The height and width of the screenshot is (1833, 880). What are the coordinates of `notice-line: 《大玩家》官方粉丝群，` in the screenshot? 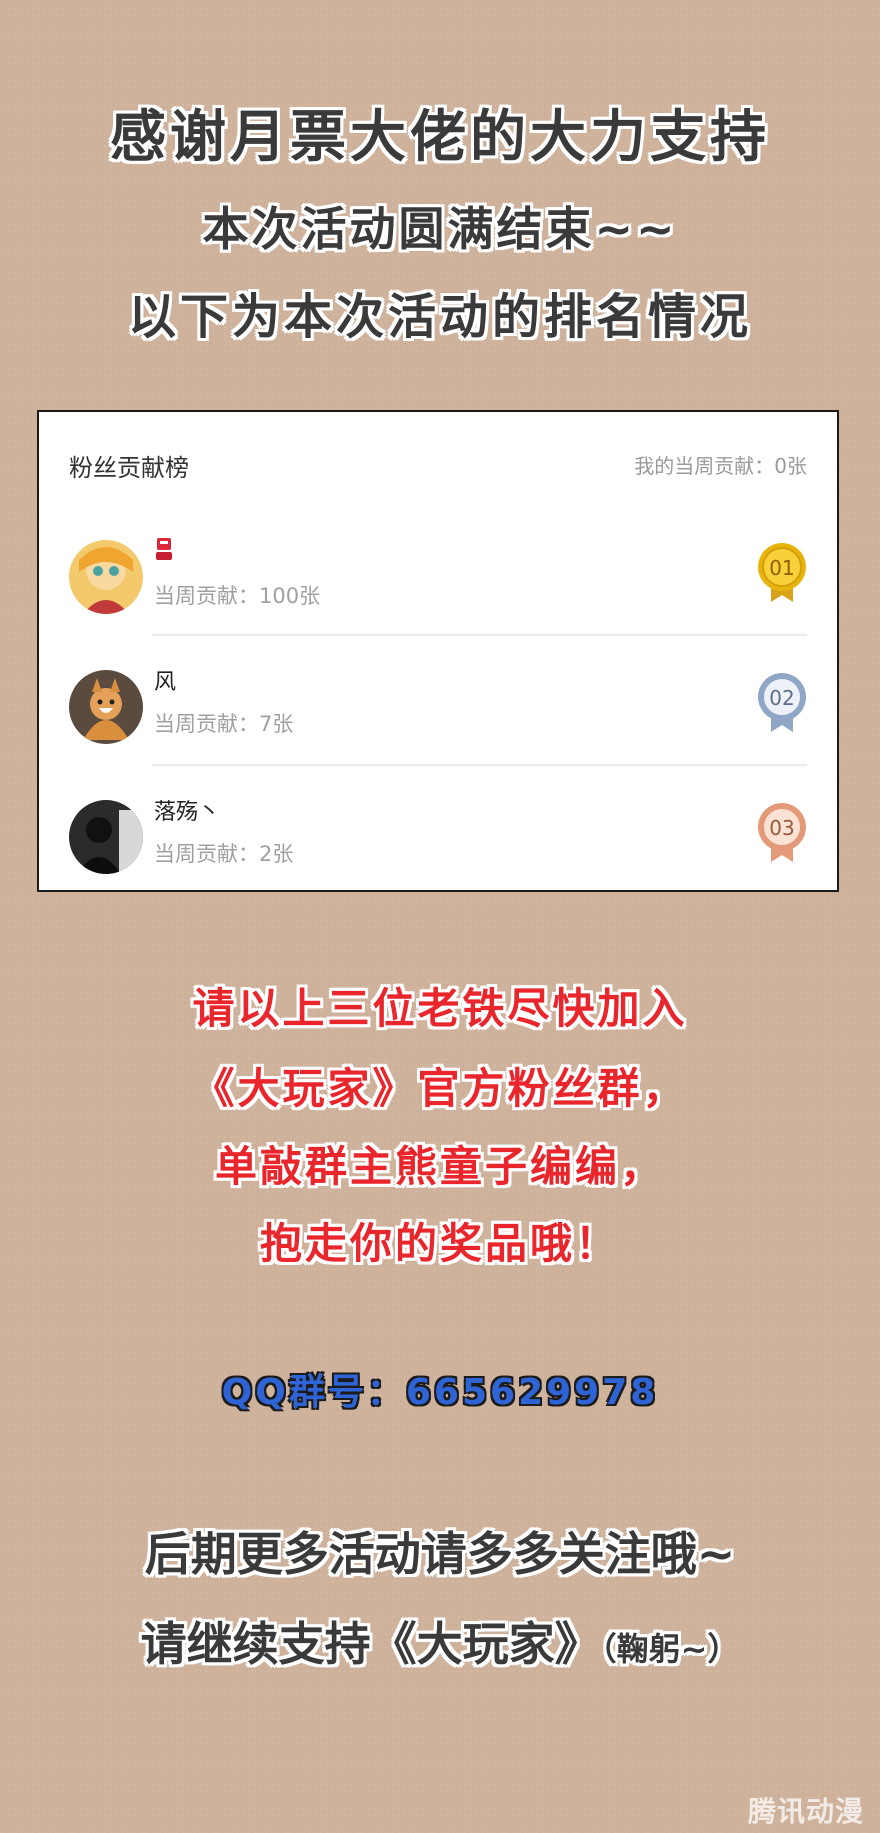 It's located at (440, 1088).